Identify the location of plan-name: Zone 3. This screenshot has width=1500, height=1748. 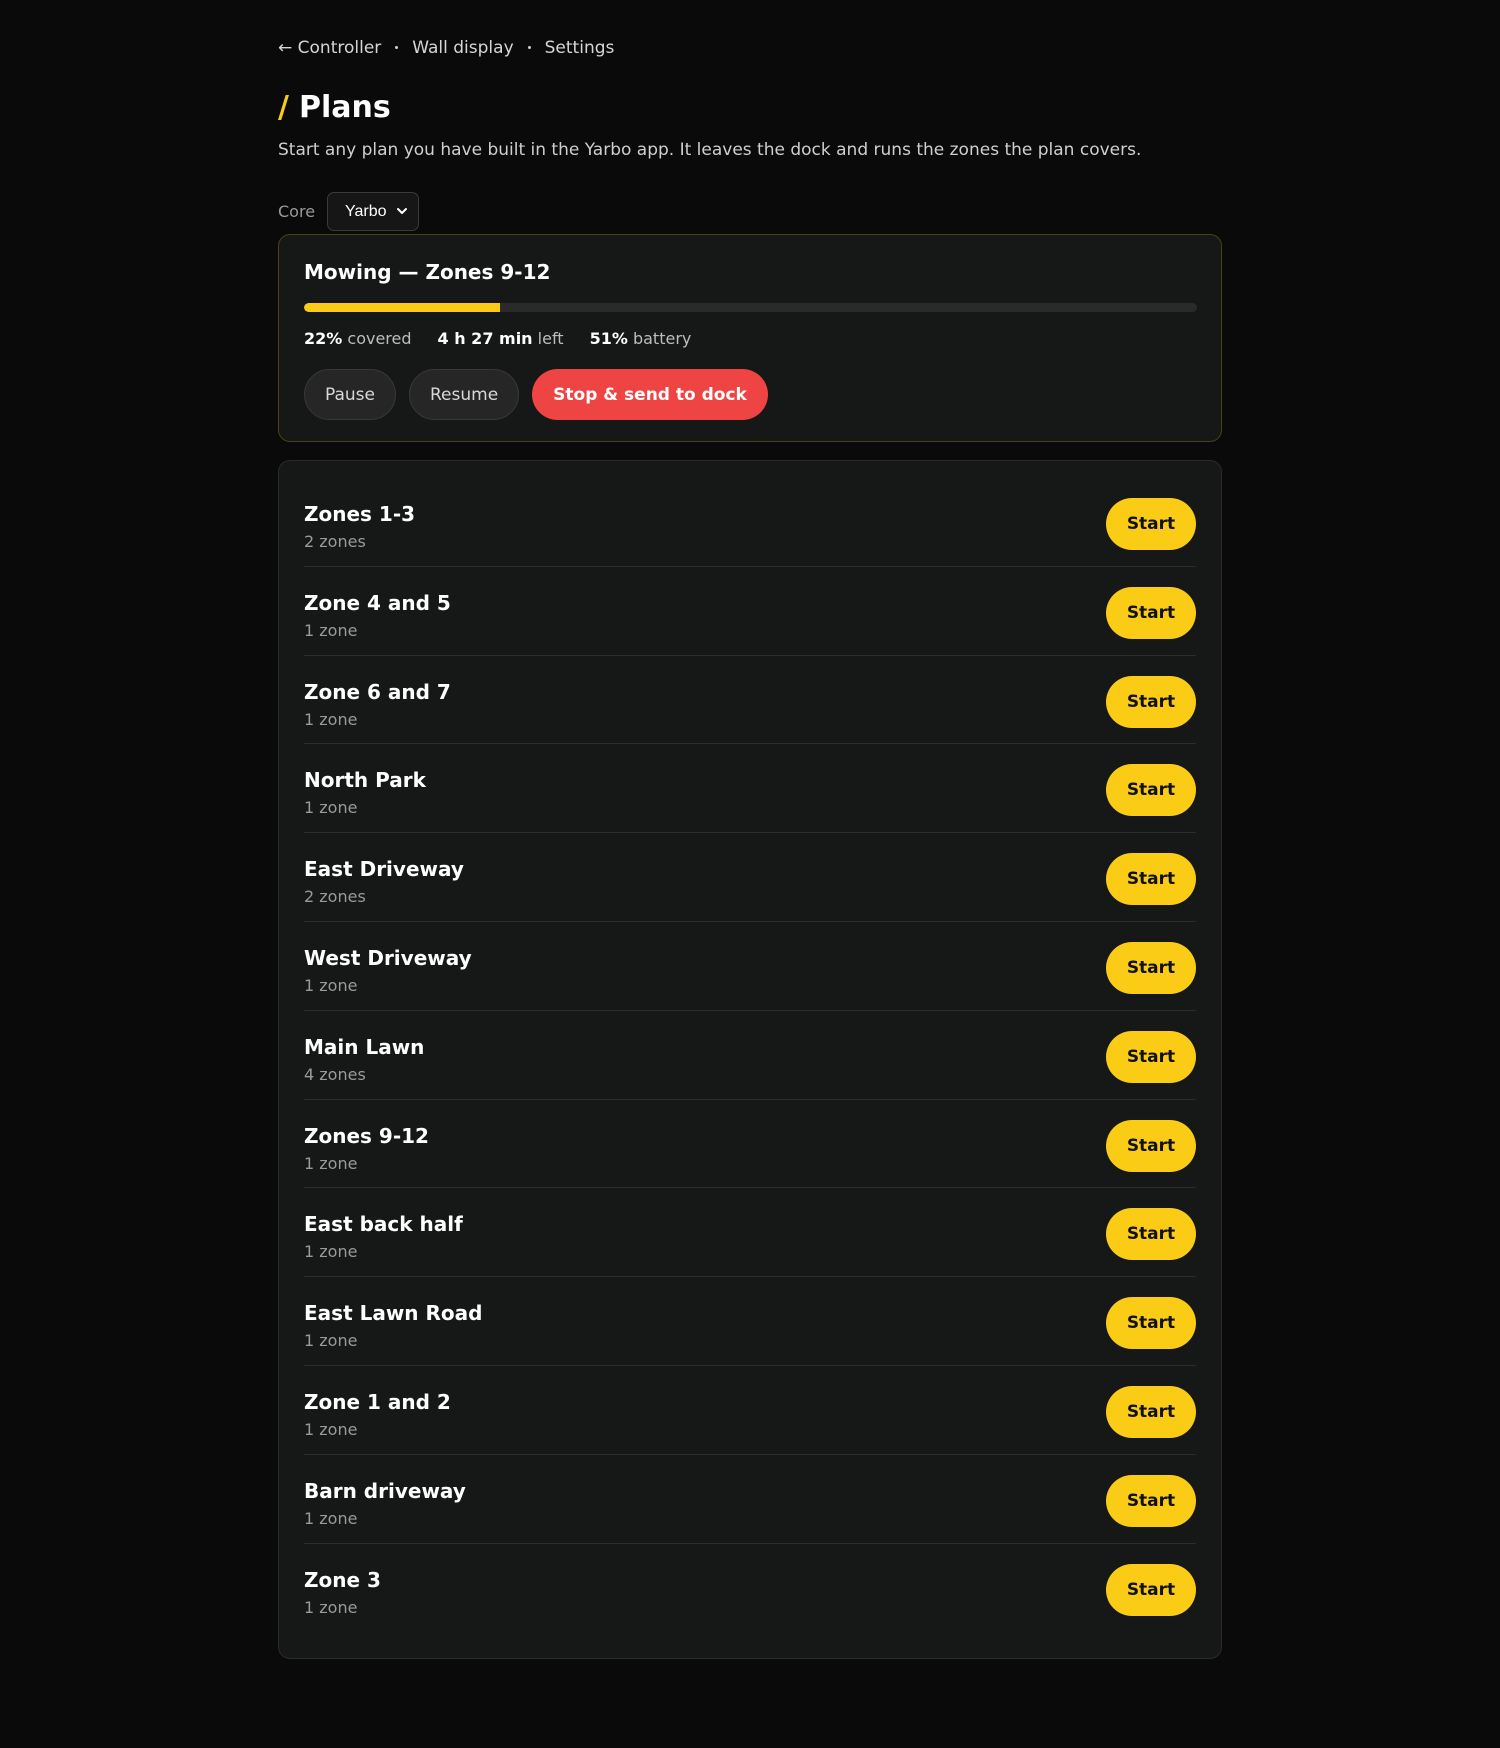
(342, 1579).